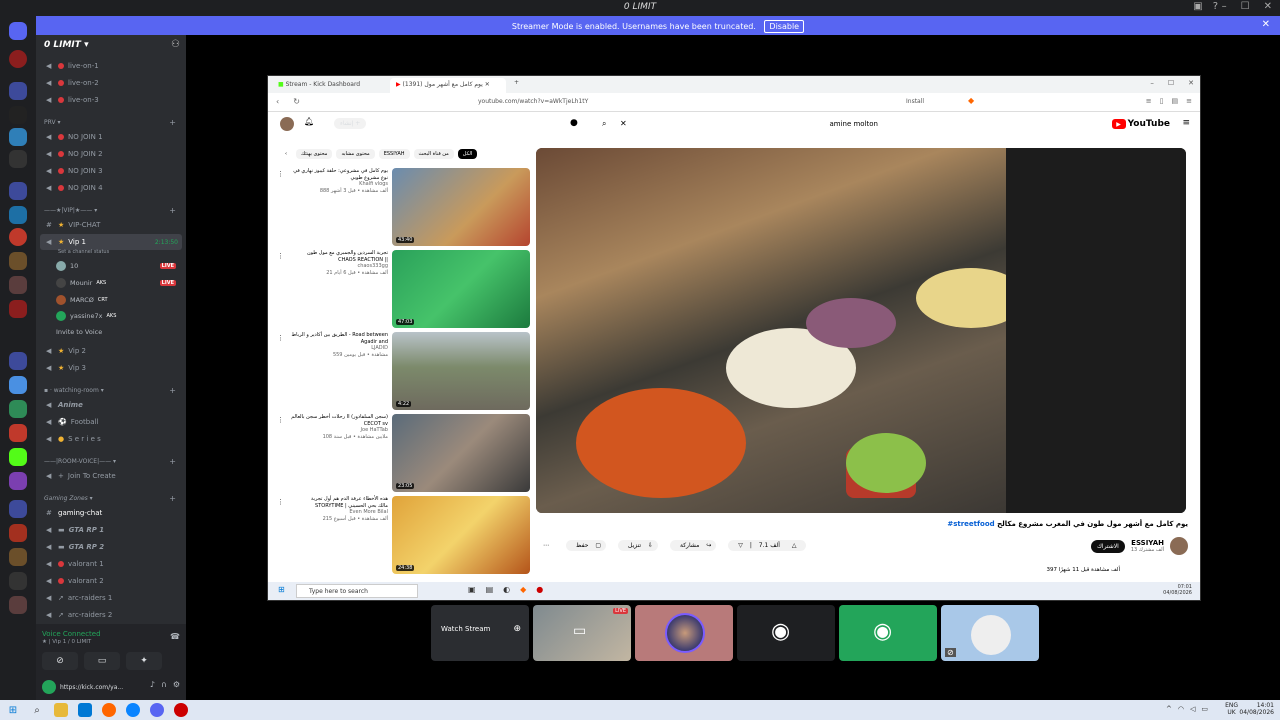  Describe the element at coordinates (175, 636) in the screenshot. I see `disconnect-icon: ☎` at that location.